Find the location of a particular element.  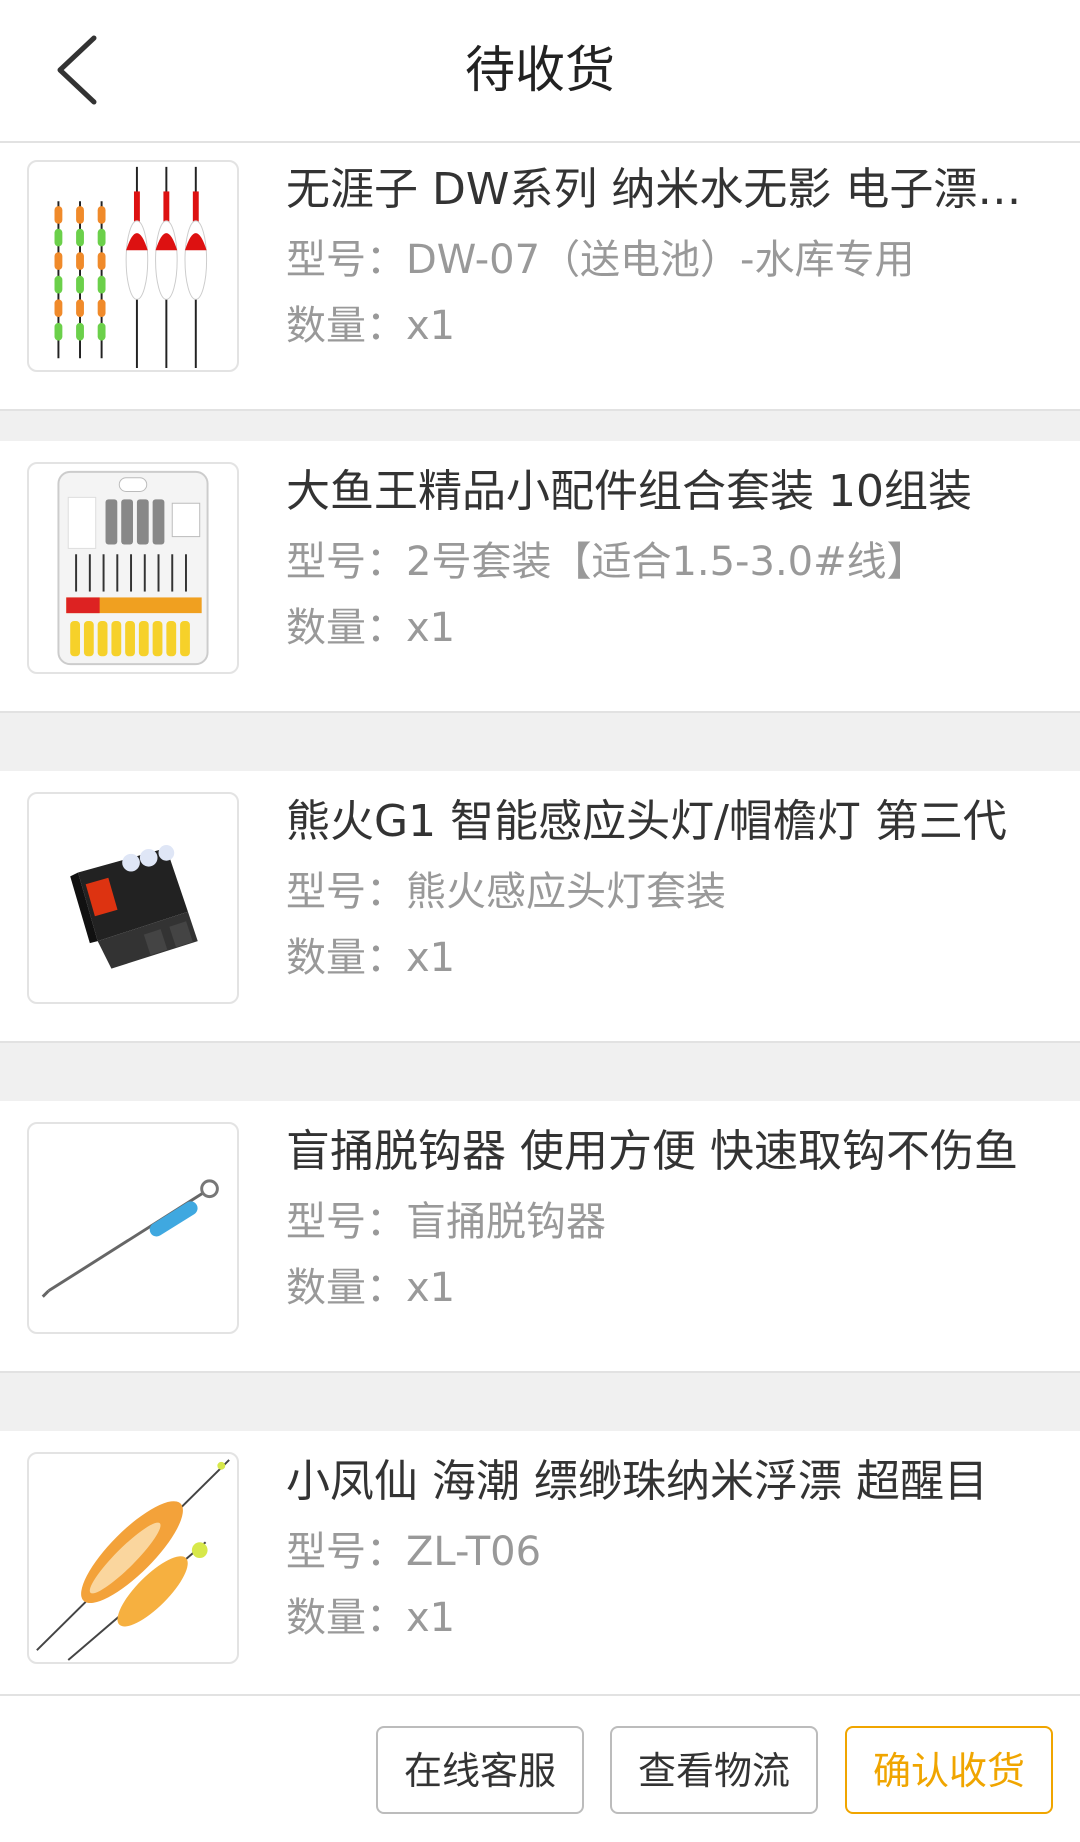

spec-value: 盲捅脱钩器 is located at coordinates (506, 1222).